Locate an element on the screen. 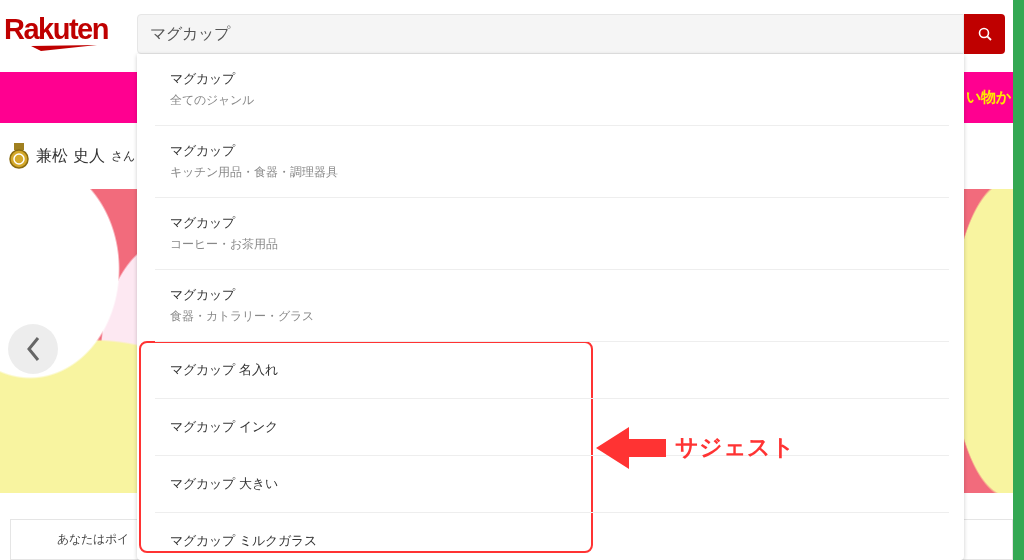 The width and height of the screenshot is (1024, 560). previous-button is located at coordinates (33, 349).